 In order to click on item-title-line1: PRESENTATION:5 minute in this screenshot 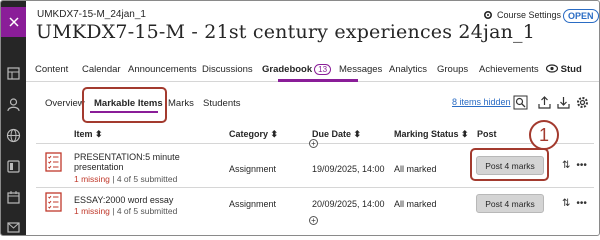, I will do `click(127, 157)`.